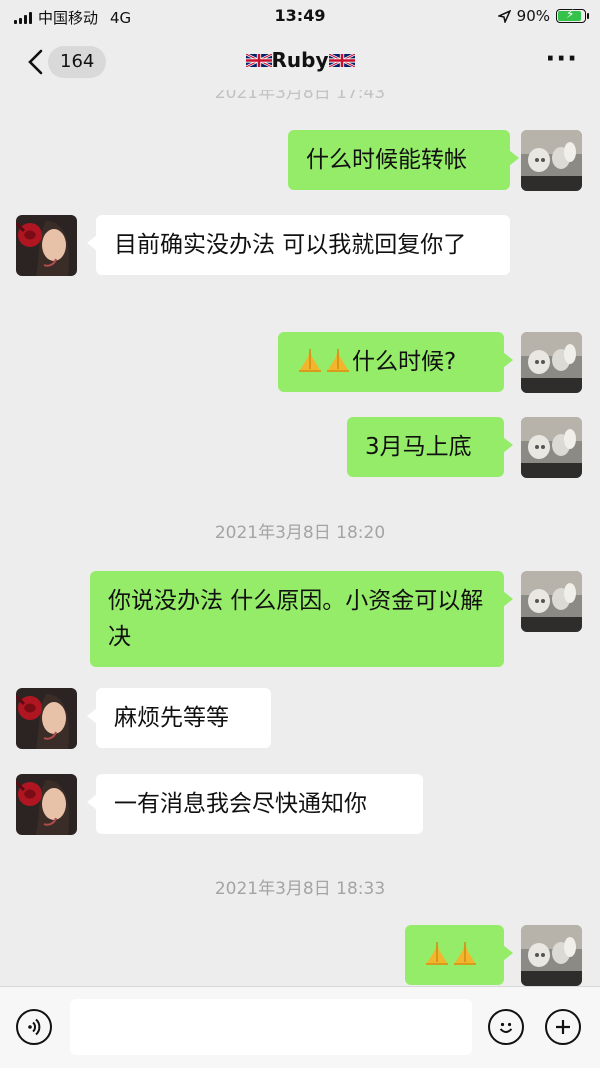  Describe the element at coordinates (300, 533) in the screenshot. I see `timestamp: 2021年3月8日 18:20` at that location.